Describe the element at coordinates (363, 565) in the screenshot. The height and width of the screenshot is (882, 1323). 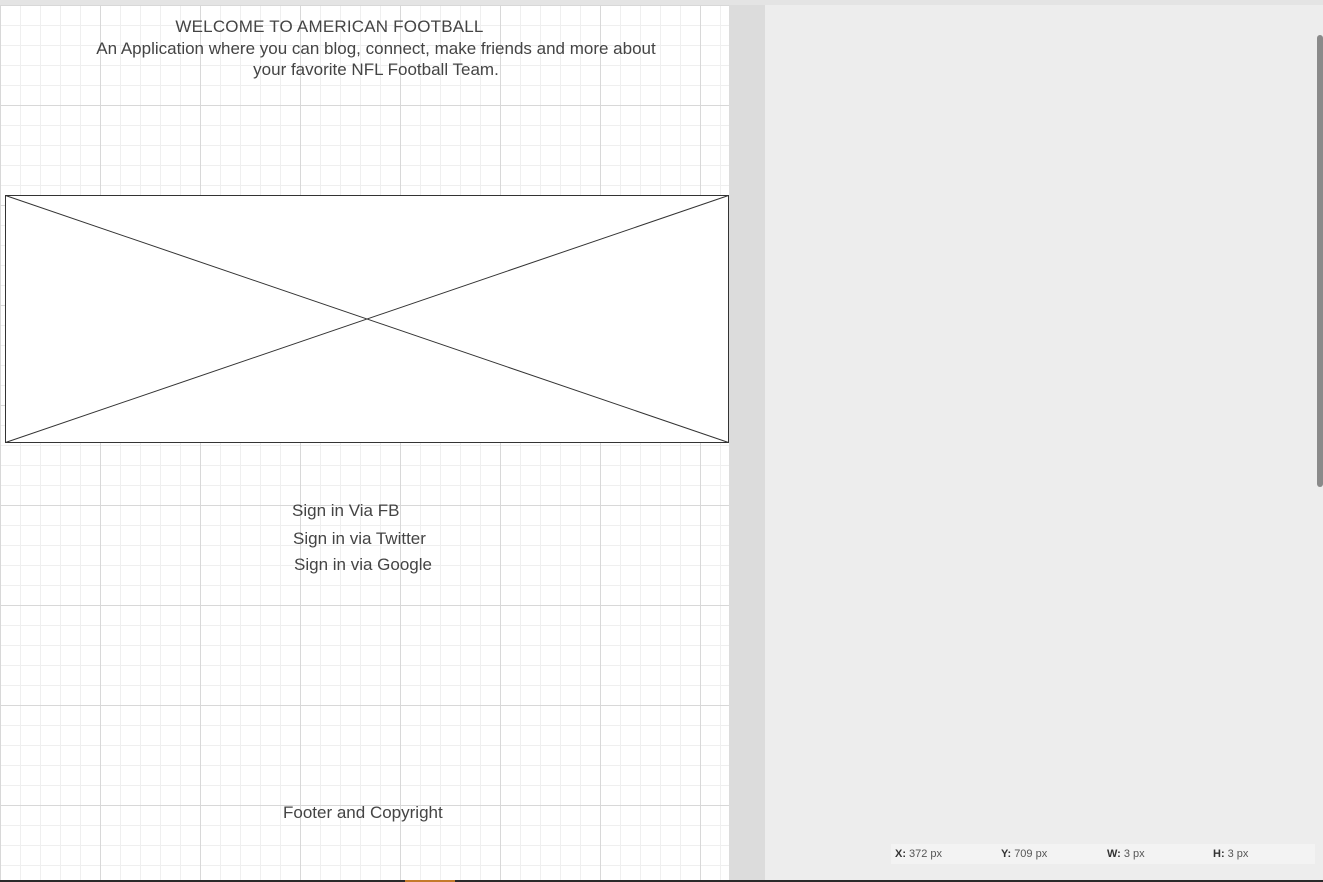
I see `signin-google-link: Sign in via Google` at that location.